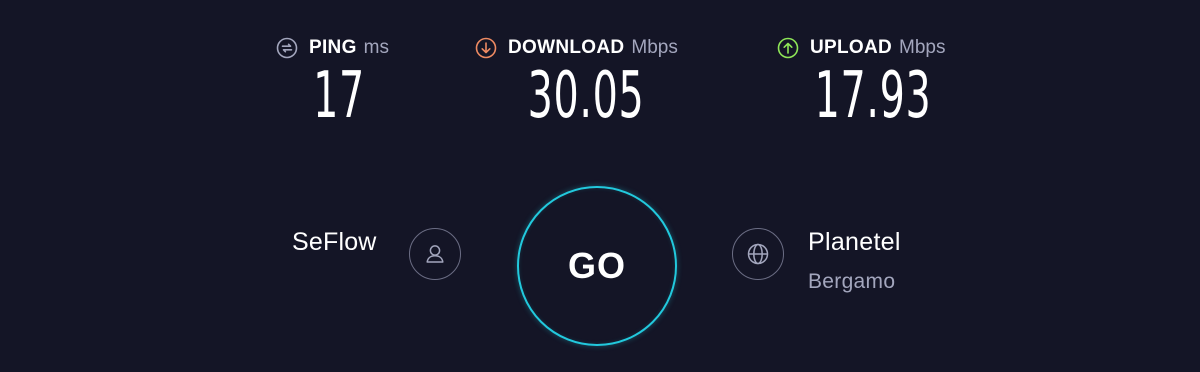 This screenshot has width=1200, height=372. I want to click on user-button, so click(435, 254).